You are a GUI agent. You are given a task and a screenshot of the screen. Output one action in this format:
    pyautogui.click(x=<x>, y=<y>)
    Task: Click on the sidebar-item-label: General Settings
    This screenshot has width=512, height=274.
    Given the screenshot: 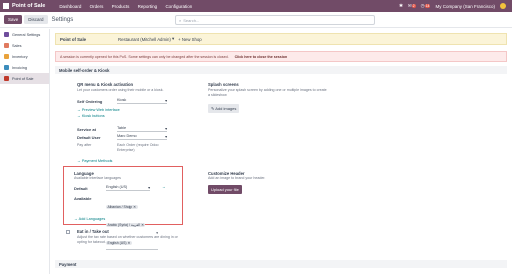 What is the action you would take?
    pyautogui.click(x=26, y=34)
    